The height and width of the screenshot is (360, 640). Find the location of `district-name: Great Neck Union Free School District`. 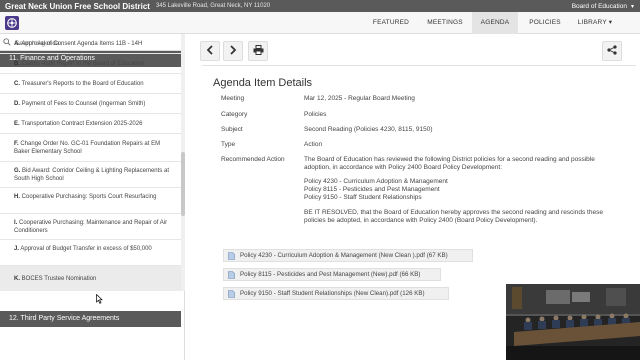

district-name: Great Neck Union Free School District is located at coordinates (77, 6).